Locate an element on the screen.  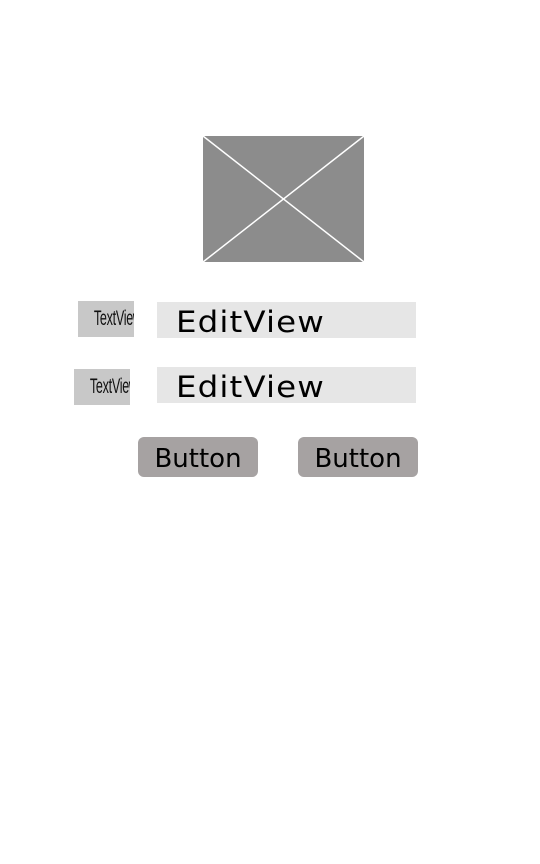
textview-label-2-text: TextView is located at coordinates (109, 386).